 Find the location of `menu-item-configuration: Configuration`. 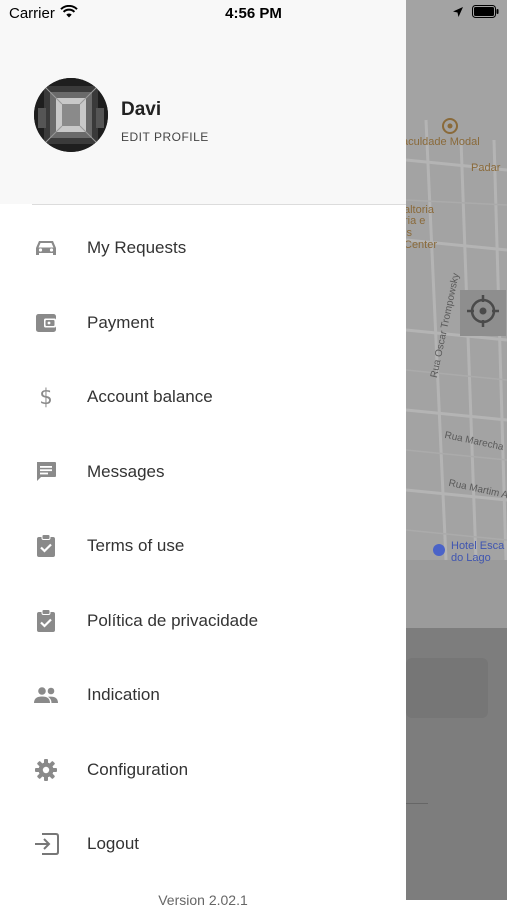

menu-item-configuration: Configuration is located at coordinates (203, 770).